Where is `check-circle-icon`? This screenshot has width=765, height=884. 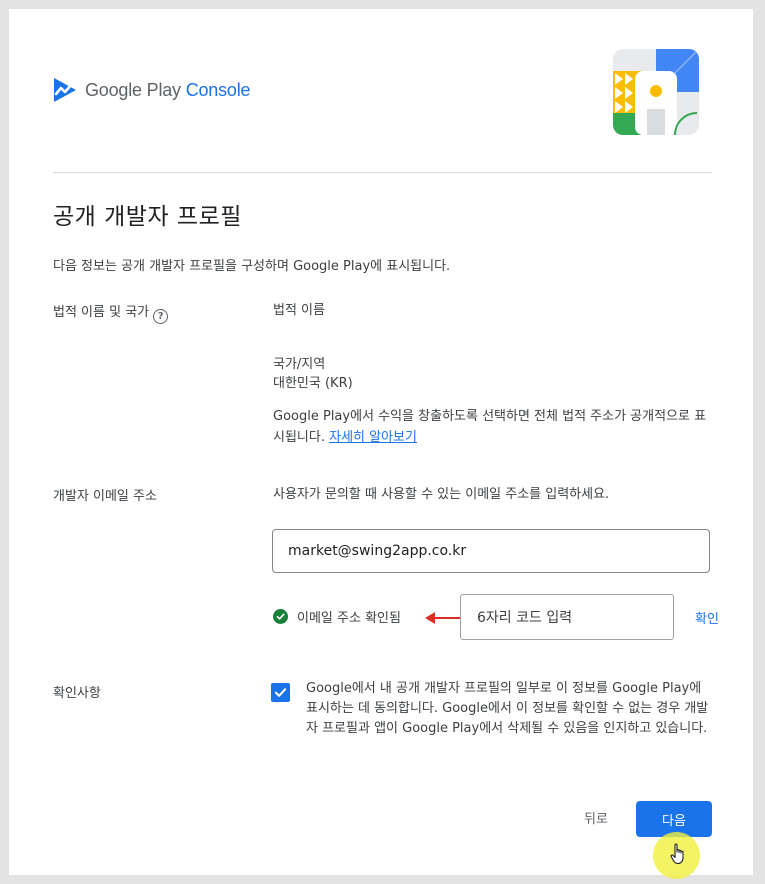
check-circle-icon is located at coordinates (280, 616).